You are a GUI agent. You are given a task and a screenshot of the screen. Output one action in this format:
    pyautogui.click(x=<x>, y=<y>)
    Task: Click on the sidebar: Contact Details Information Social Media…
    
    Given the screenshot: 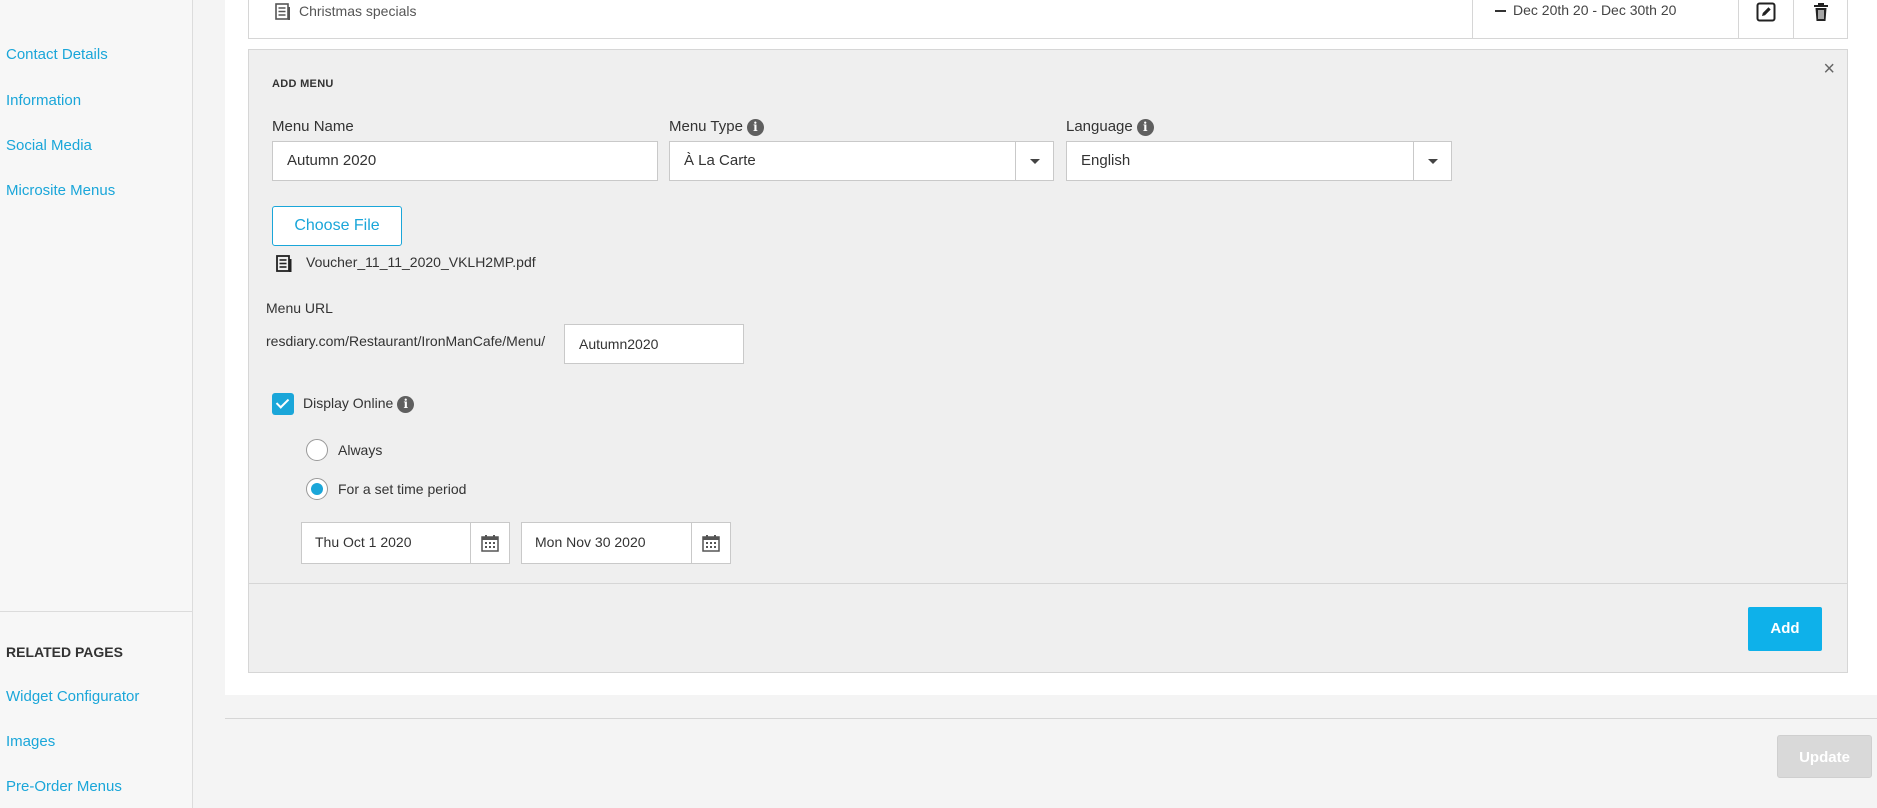 What is the action you would take?
    pyautogui.click(x=96, y=404)
    